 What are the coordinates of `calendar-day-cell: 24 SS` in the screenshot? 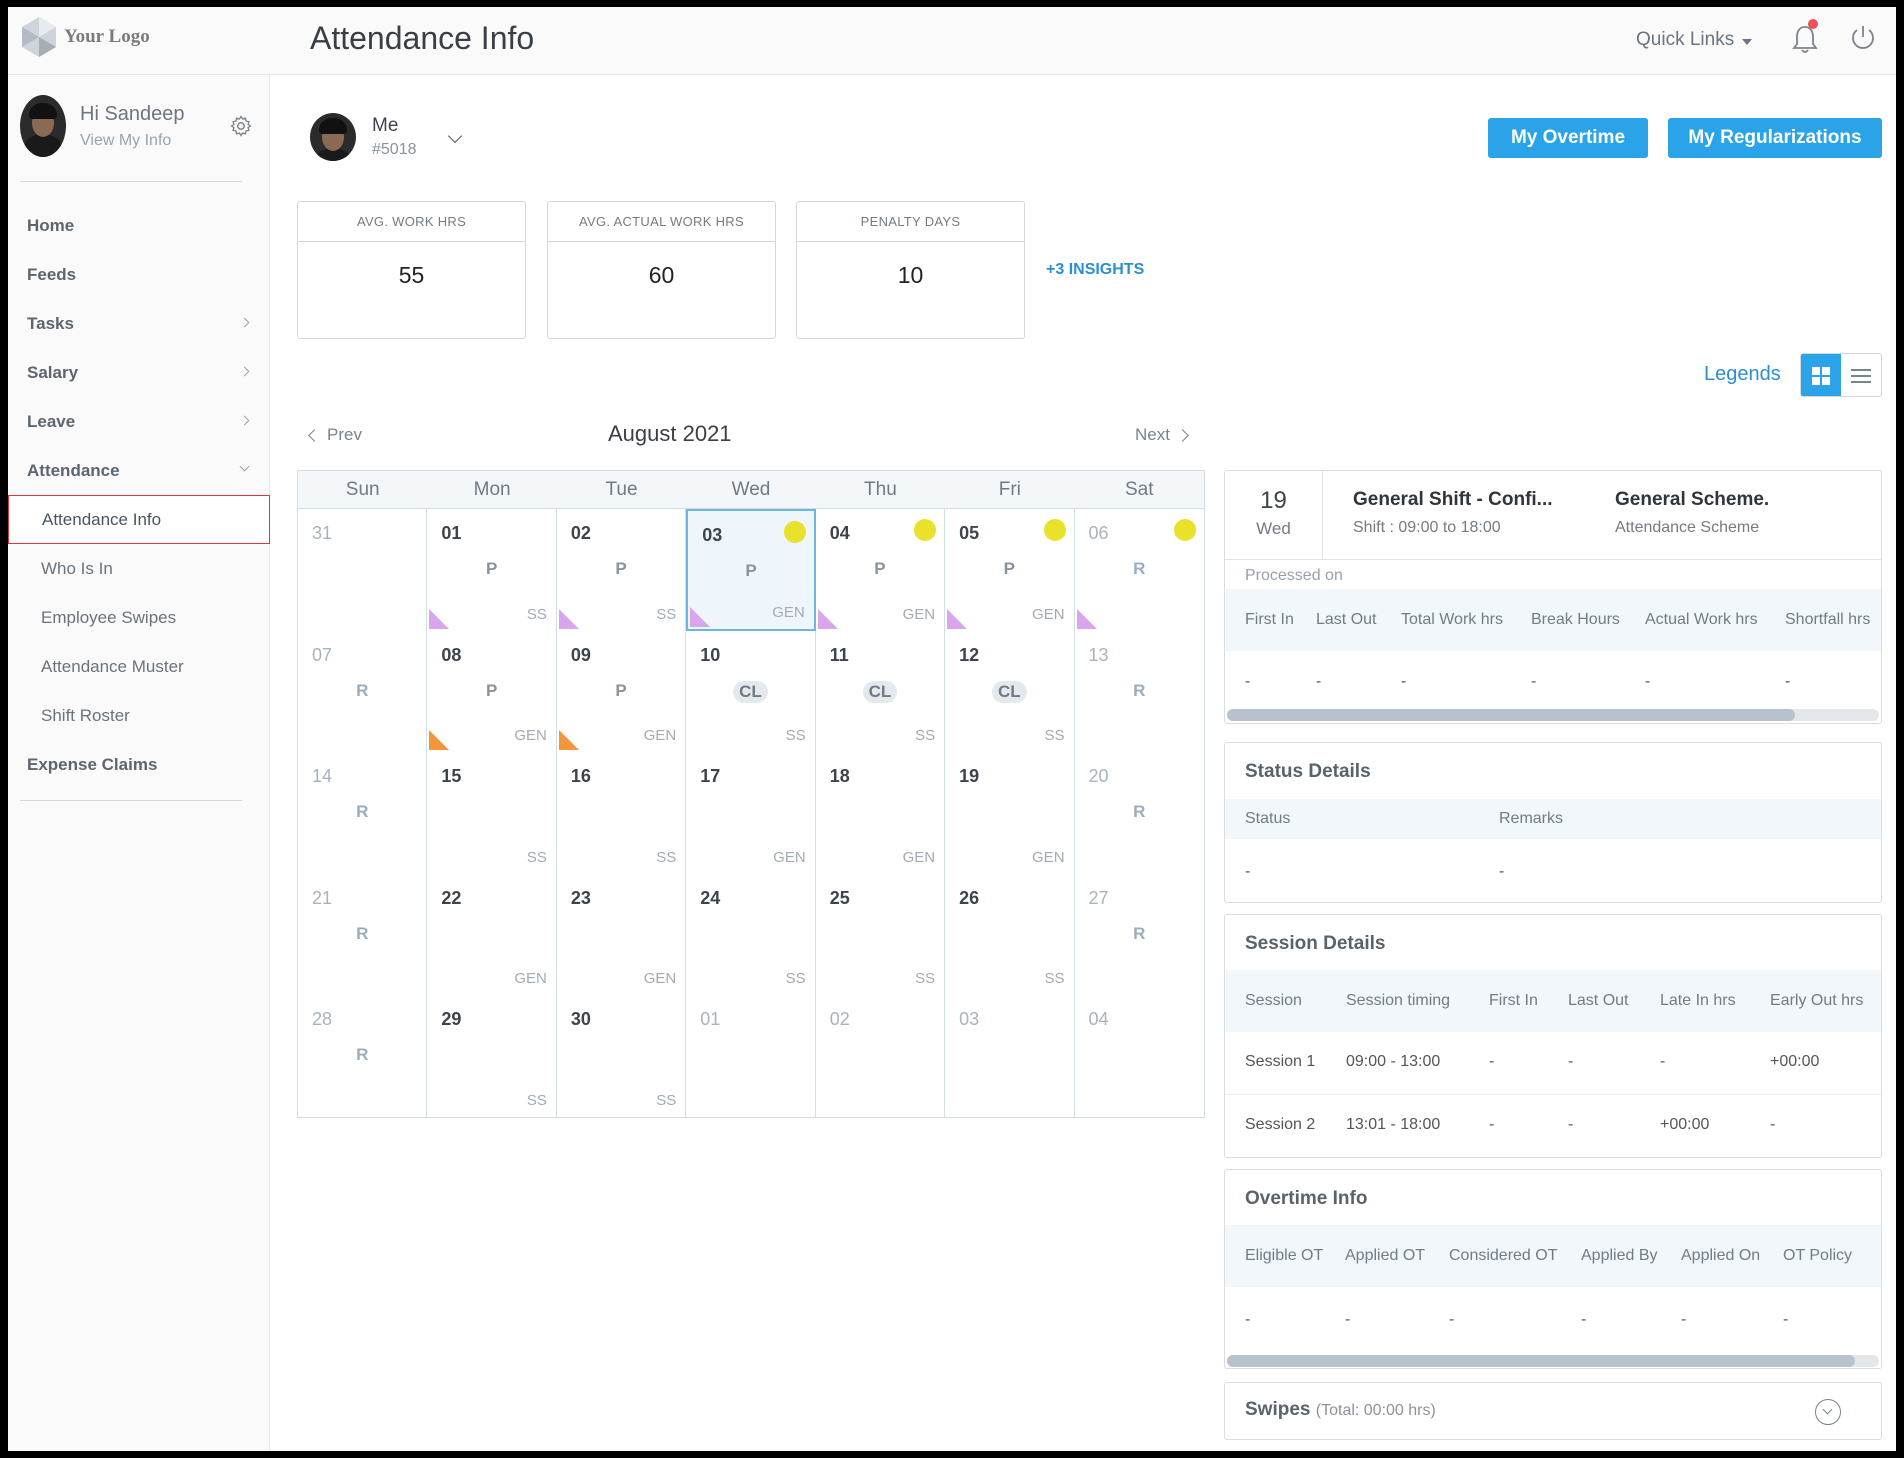 It's located at (751, 934).